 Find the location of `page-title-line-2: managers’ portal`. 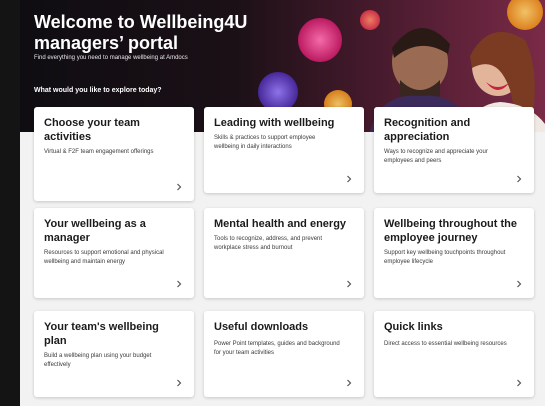

page-title-line-2: managers’ portal is located at coordinates (106, 43).